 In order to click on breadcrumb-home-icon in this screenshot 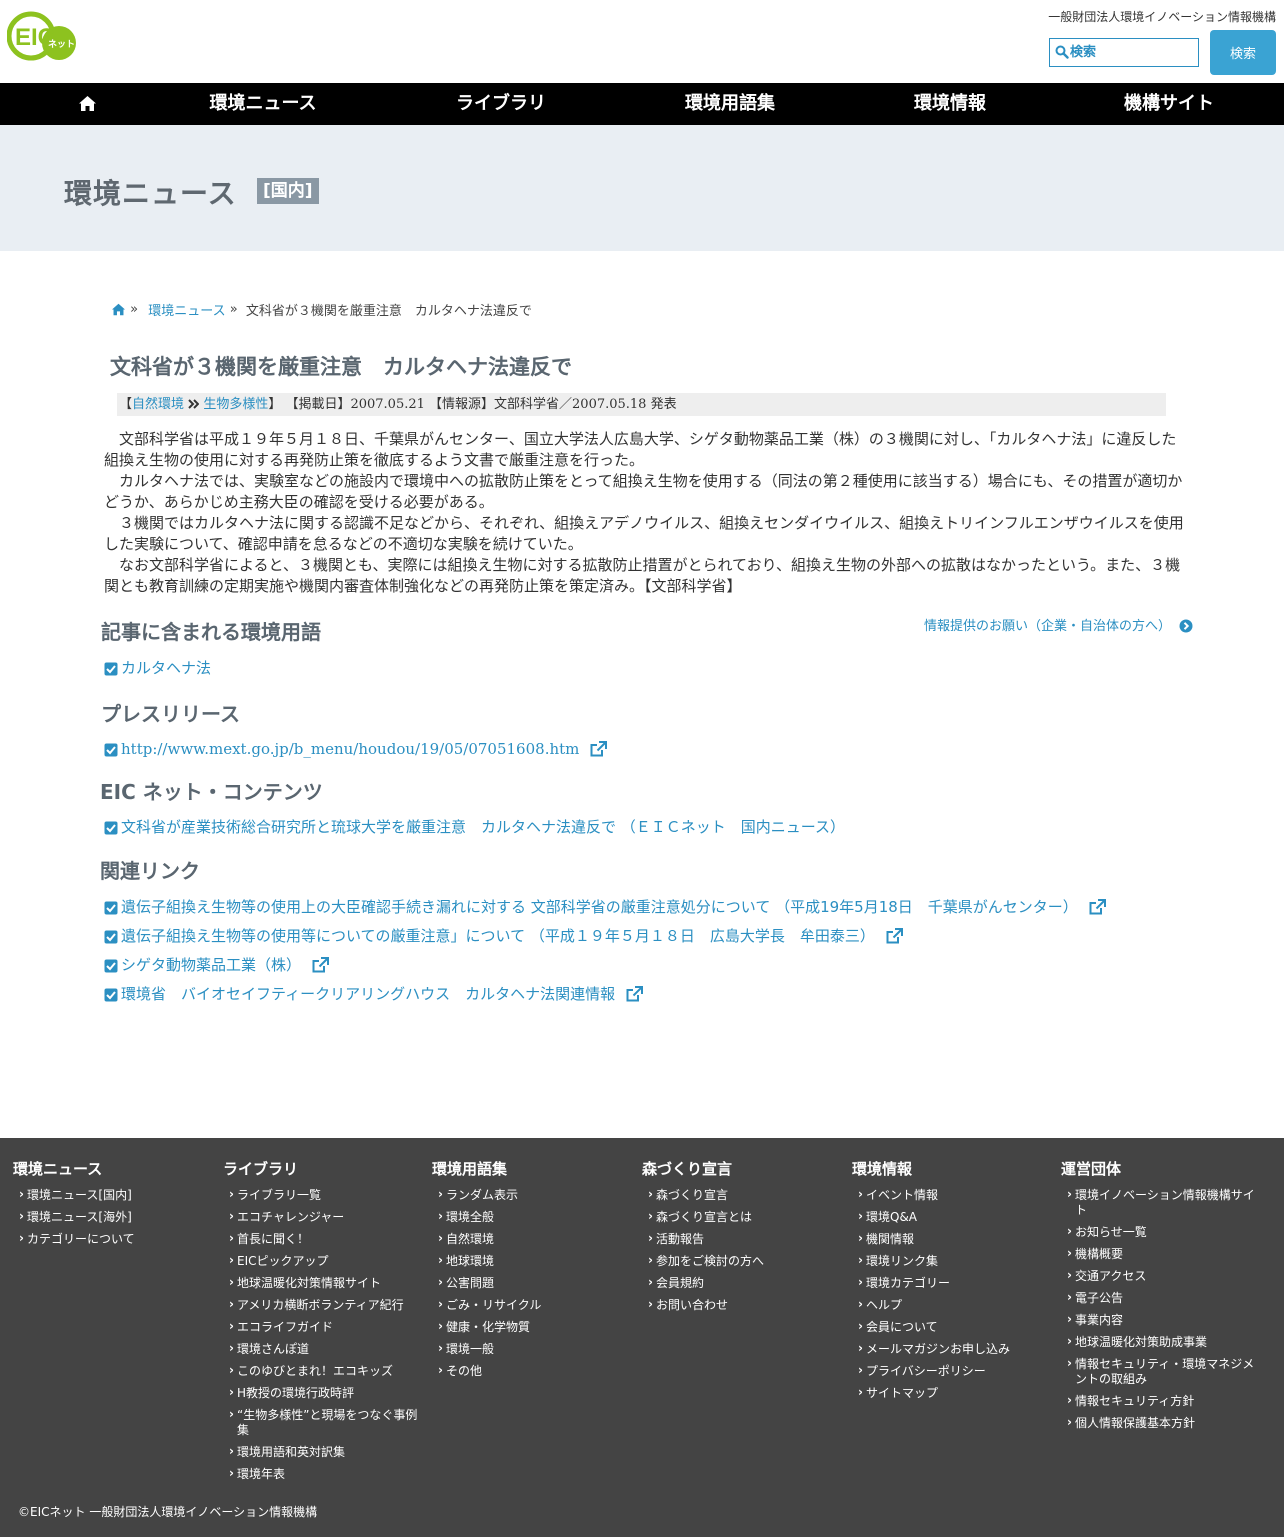, I will do `click(118, 309)`.